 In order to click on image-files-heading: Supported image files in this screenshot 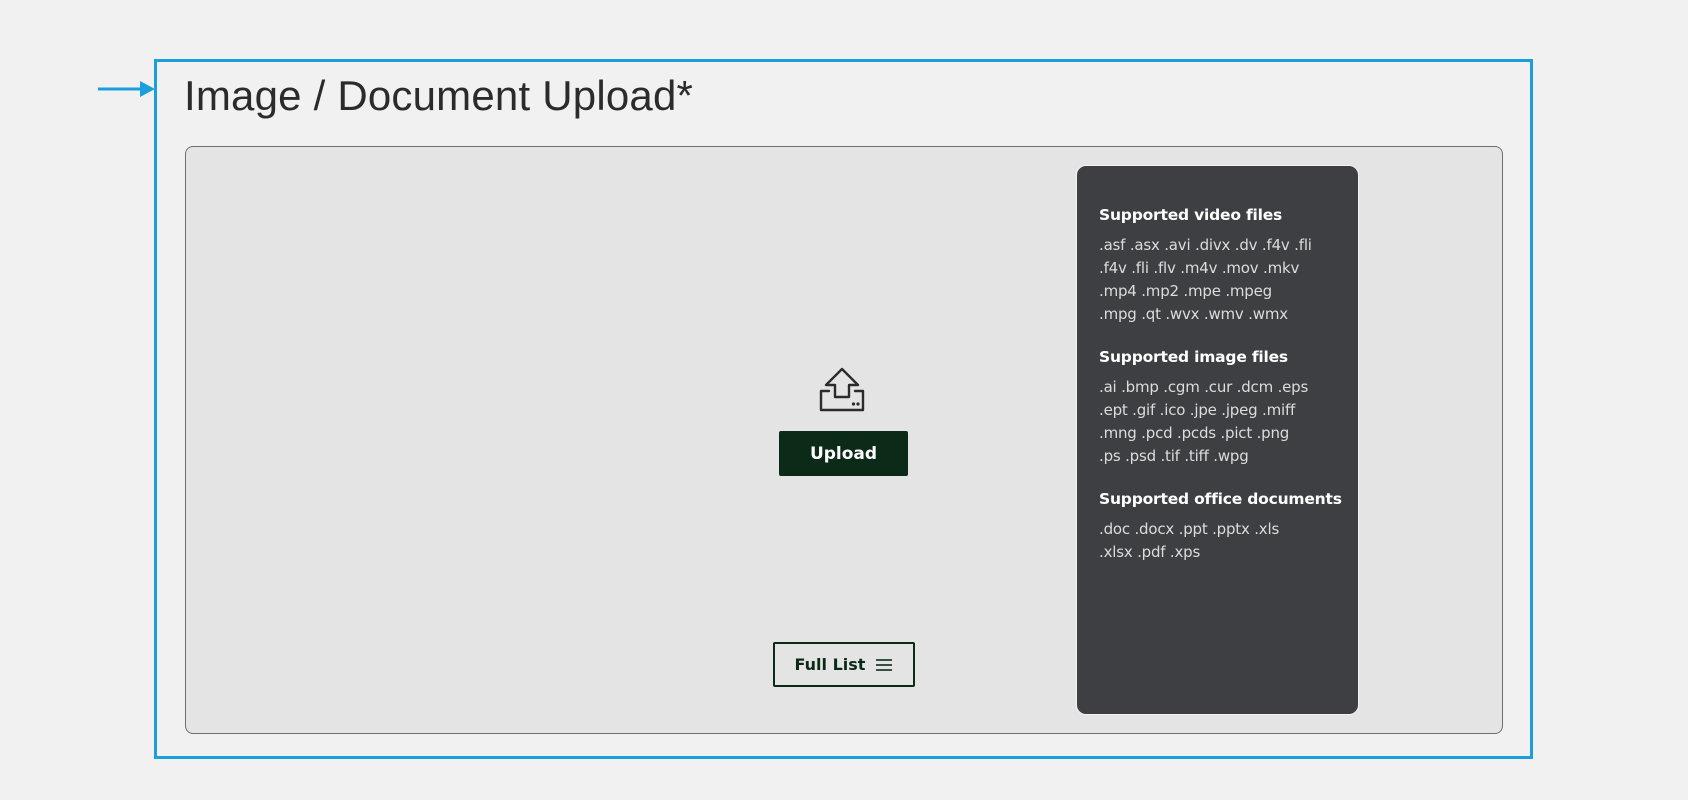, I will do `click(1193, 357)`.